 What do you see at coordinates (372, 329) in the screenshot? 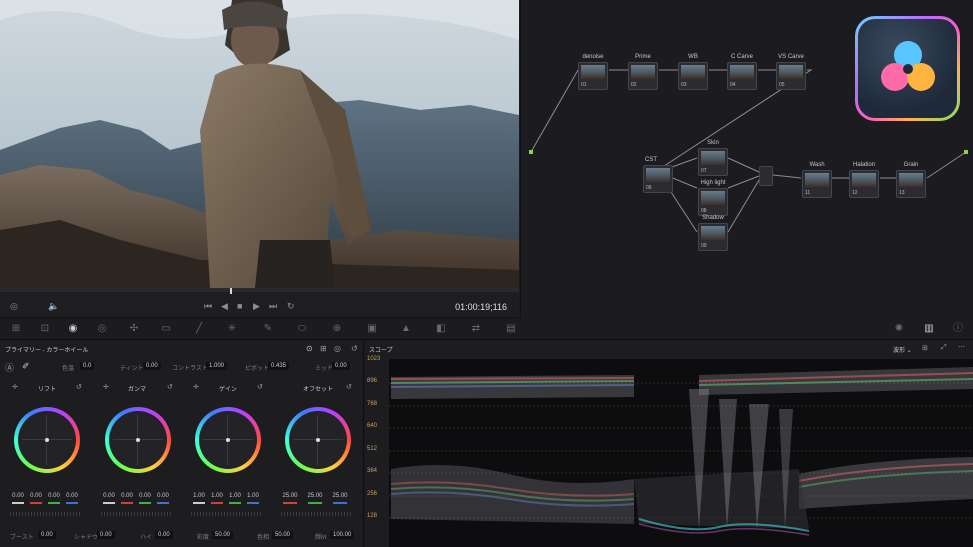
I see `magic-mask-icon: ▣` at bounding box center [372, 329].